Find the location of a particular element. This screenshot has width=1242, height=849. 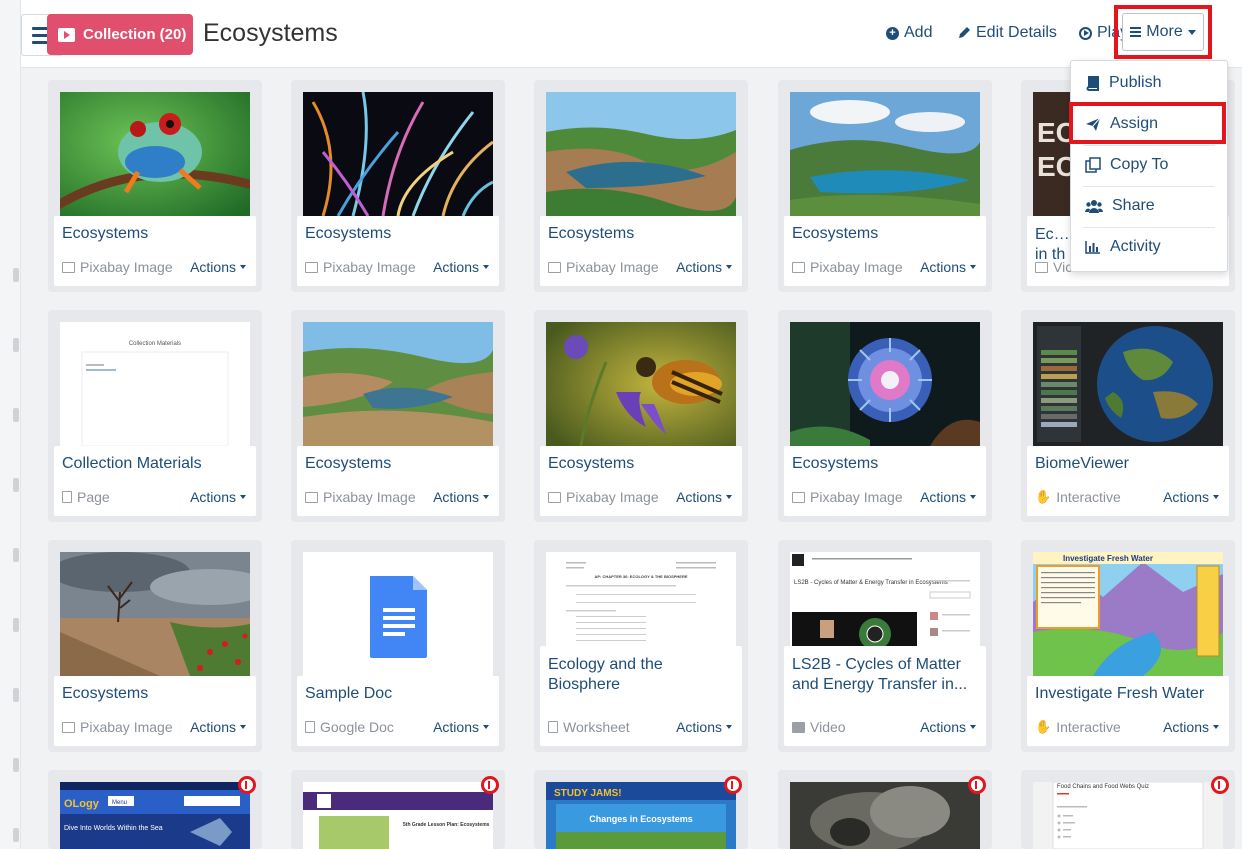

card-title: Ecology and the Biosphere is located at coordinates (643, 675).